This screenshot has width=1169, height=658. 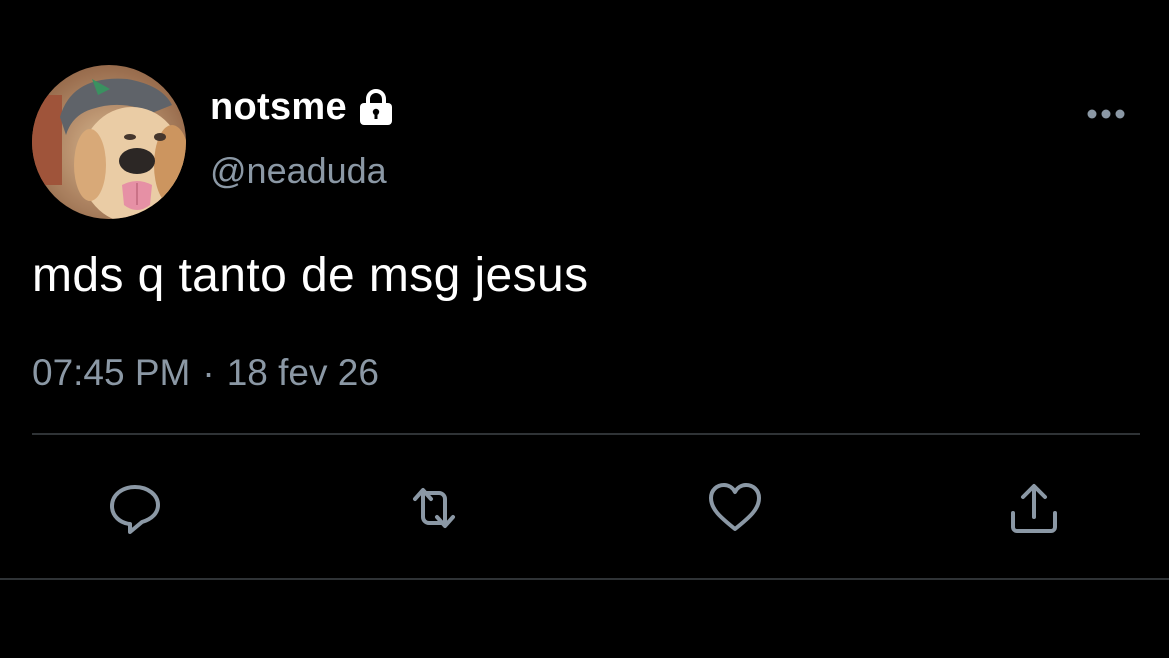 I want to click on tweet-timestamp: 07:45 PM · 18 fev 26, so click(x=205, y=373).